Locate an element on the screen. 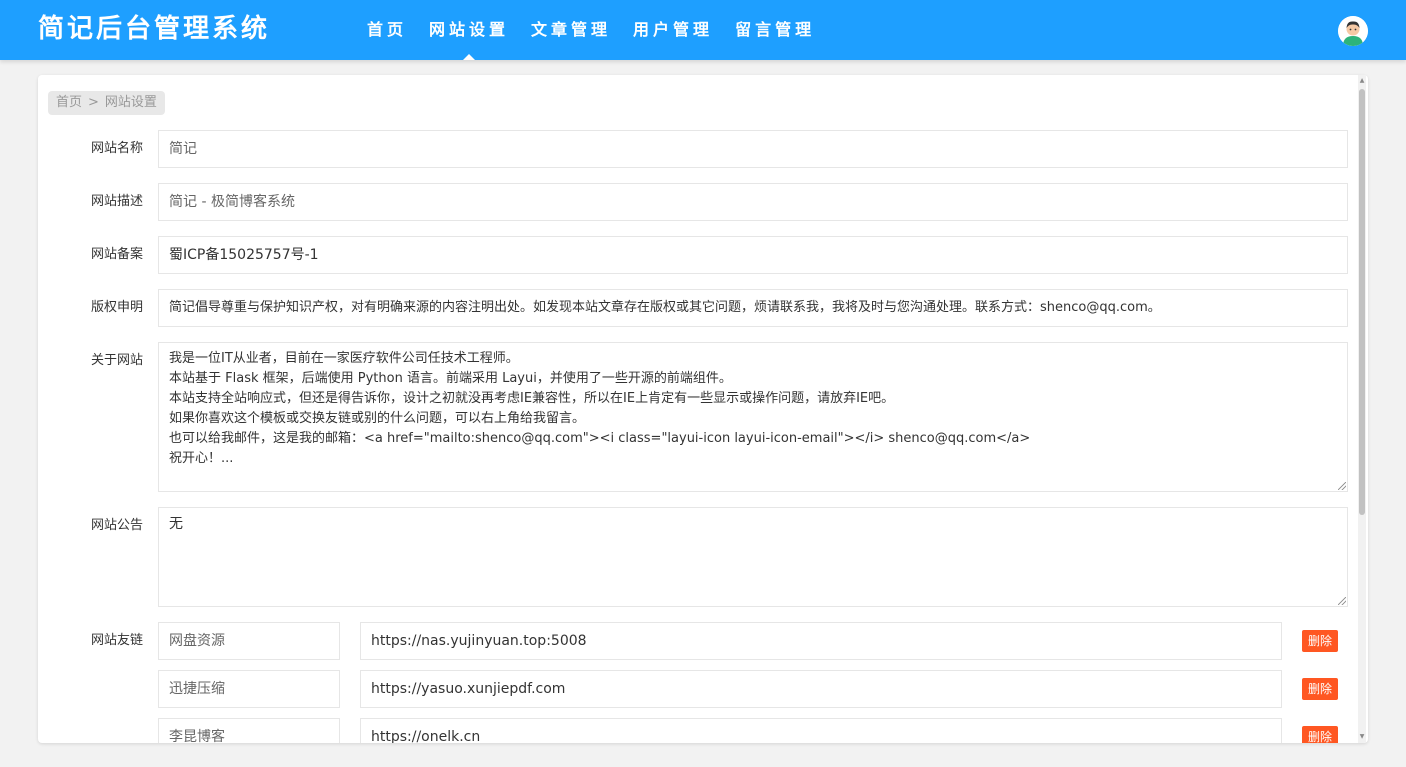  link-url-input: https://nas.yujinyuan.top:5008 is located at coordinates (821, 641).